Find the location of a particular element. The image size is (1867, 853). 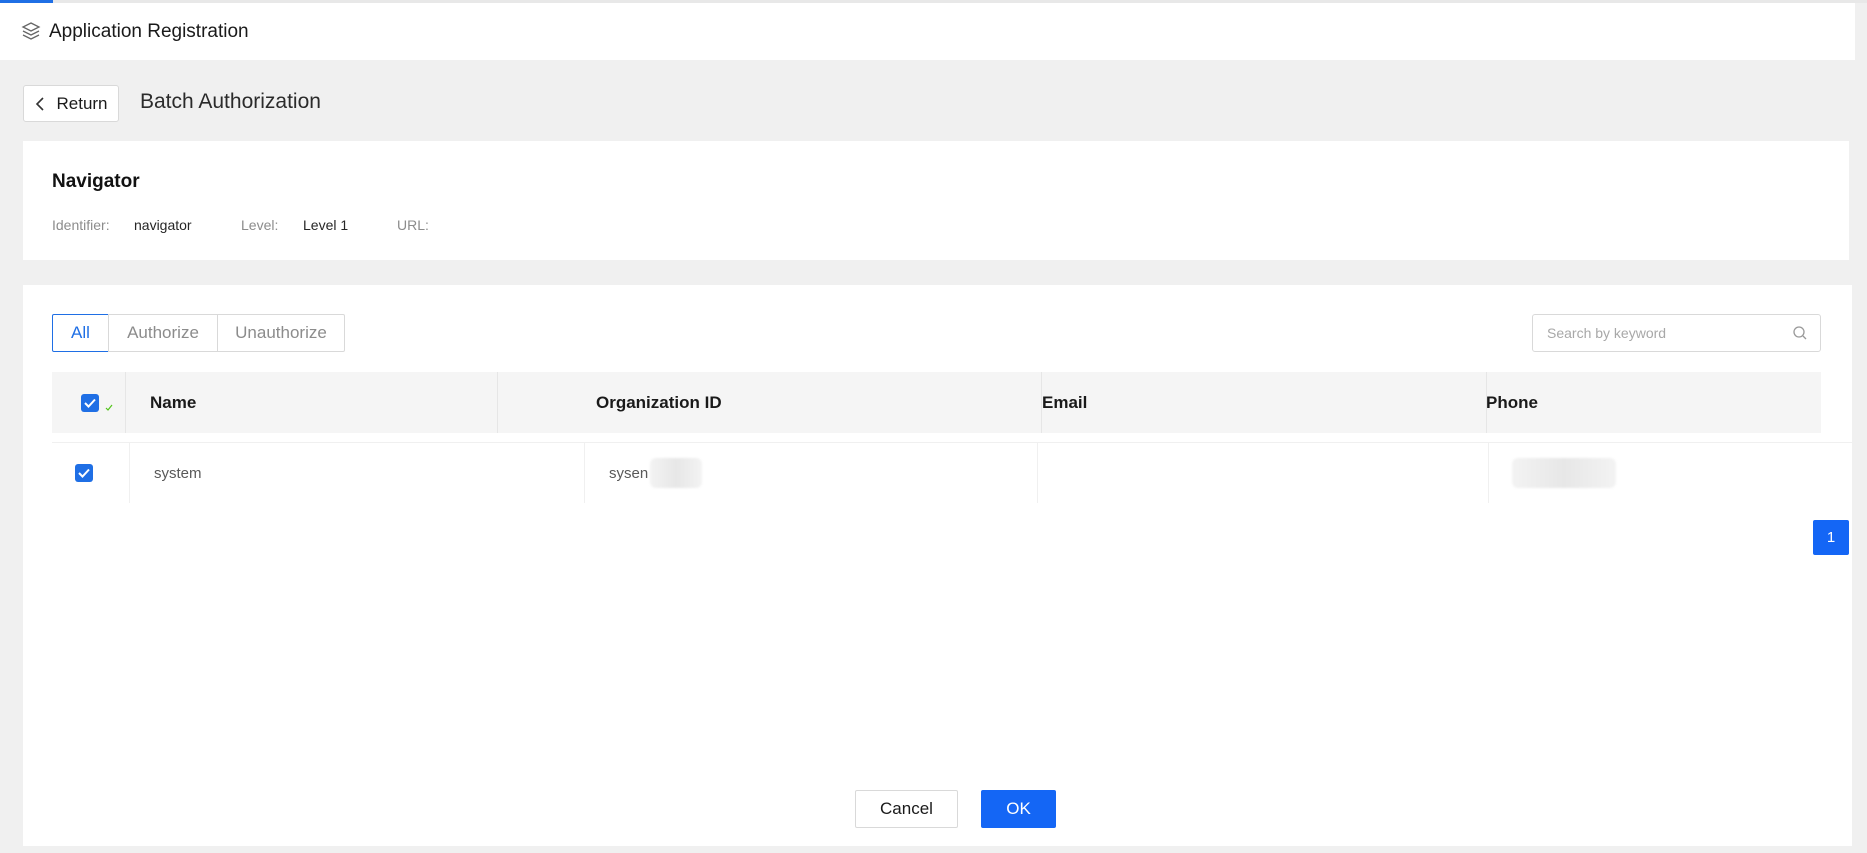

table-row: system sysen is located at coordinates (952, 472).